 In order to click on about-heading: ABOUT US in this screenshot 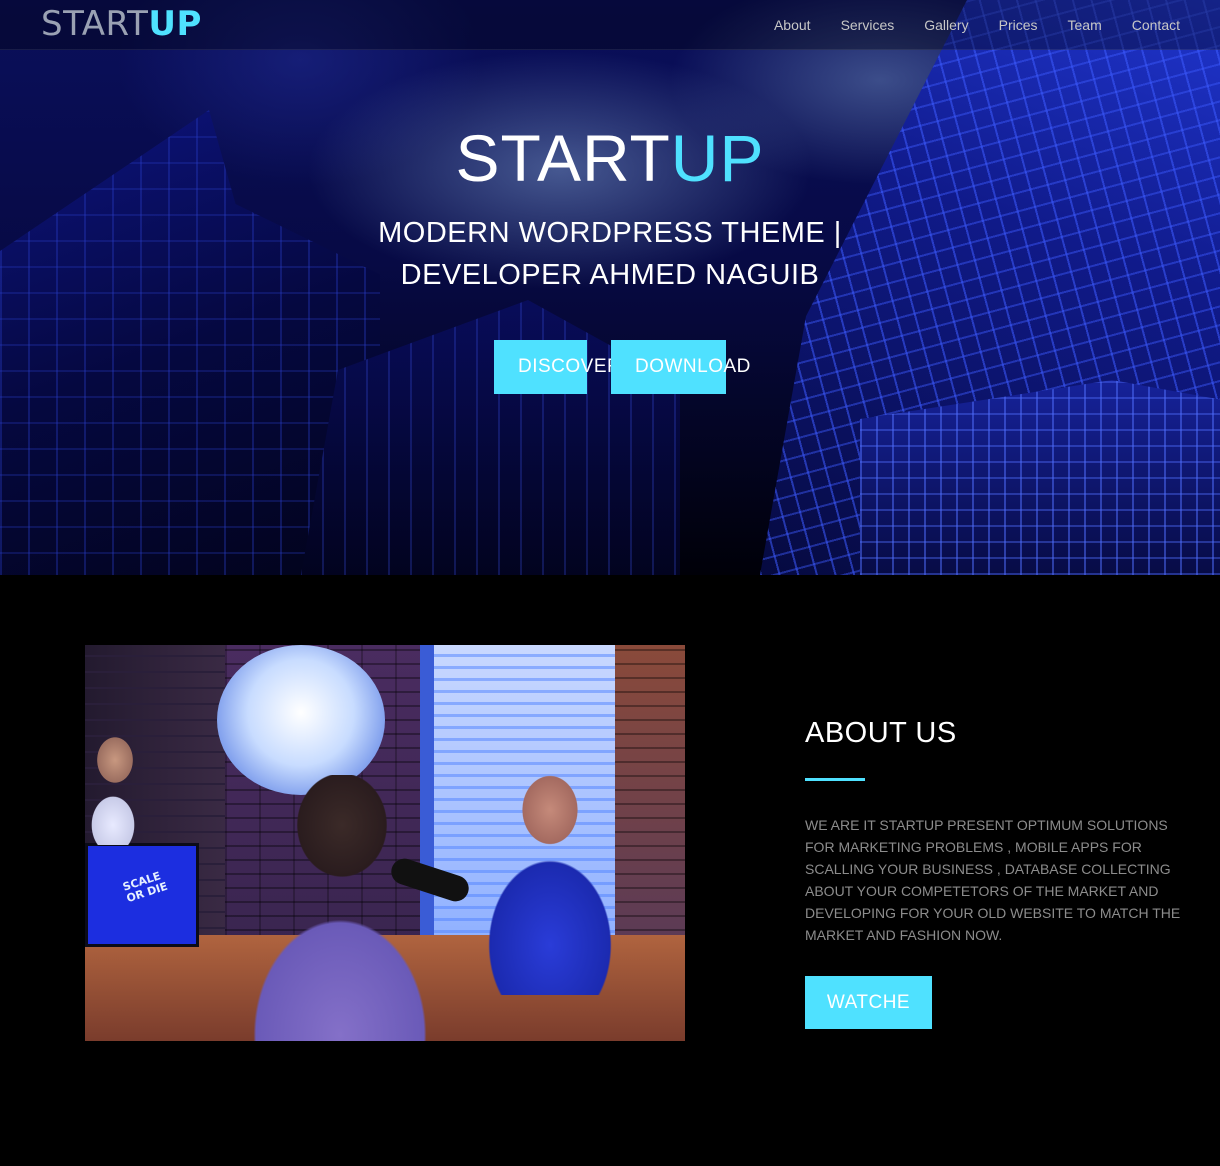, I will do `click(881, 733)`.